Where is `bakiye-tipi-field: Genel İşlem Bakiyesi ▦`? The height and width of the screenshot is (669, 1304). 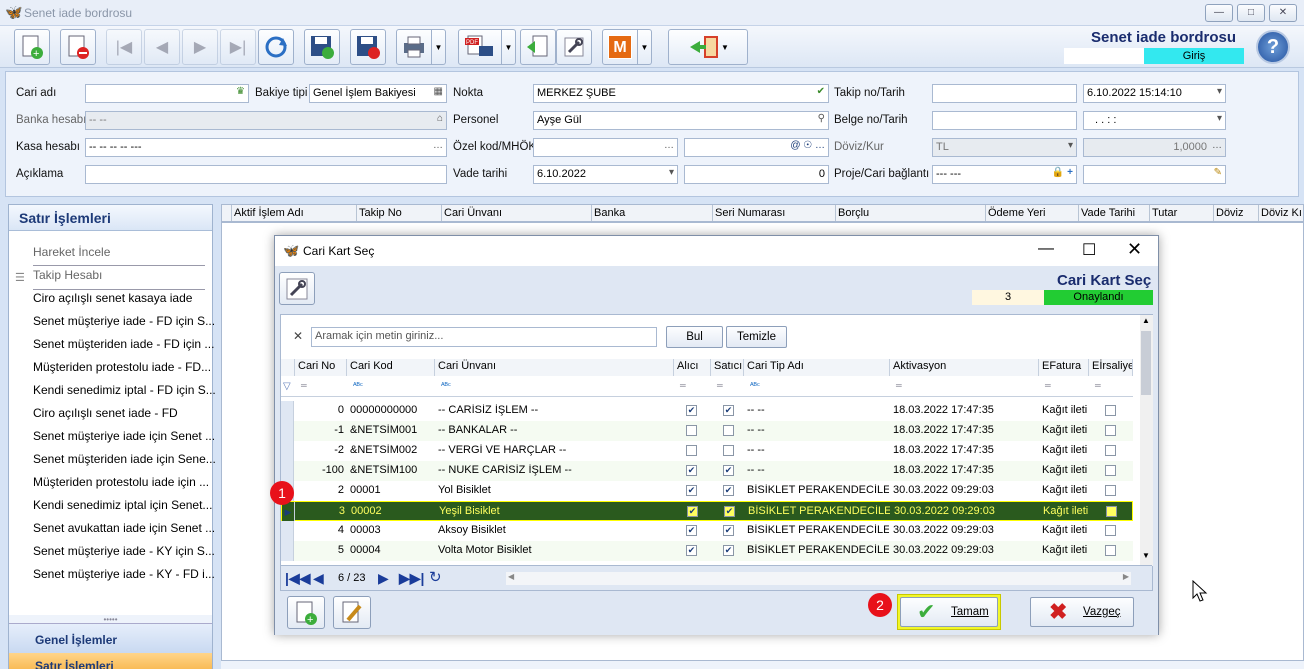
bakiye-tipi-field: Genel İşlem Bakiyesi ▦ is located at coordinates (378, 93).